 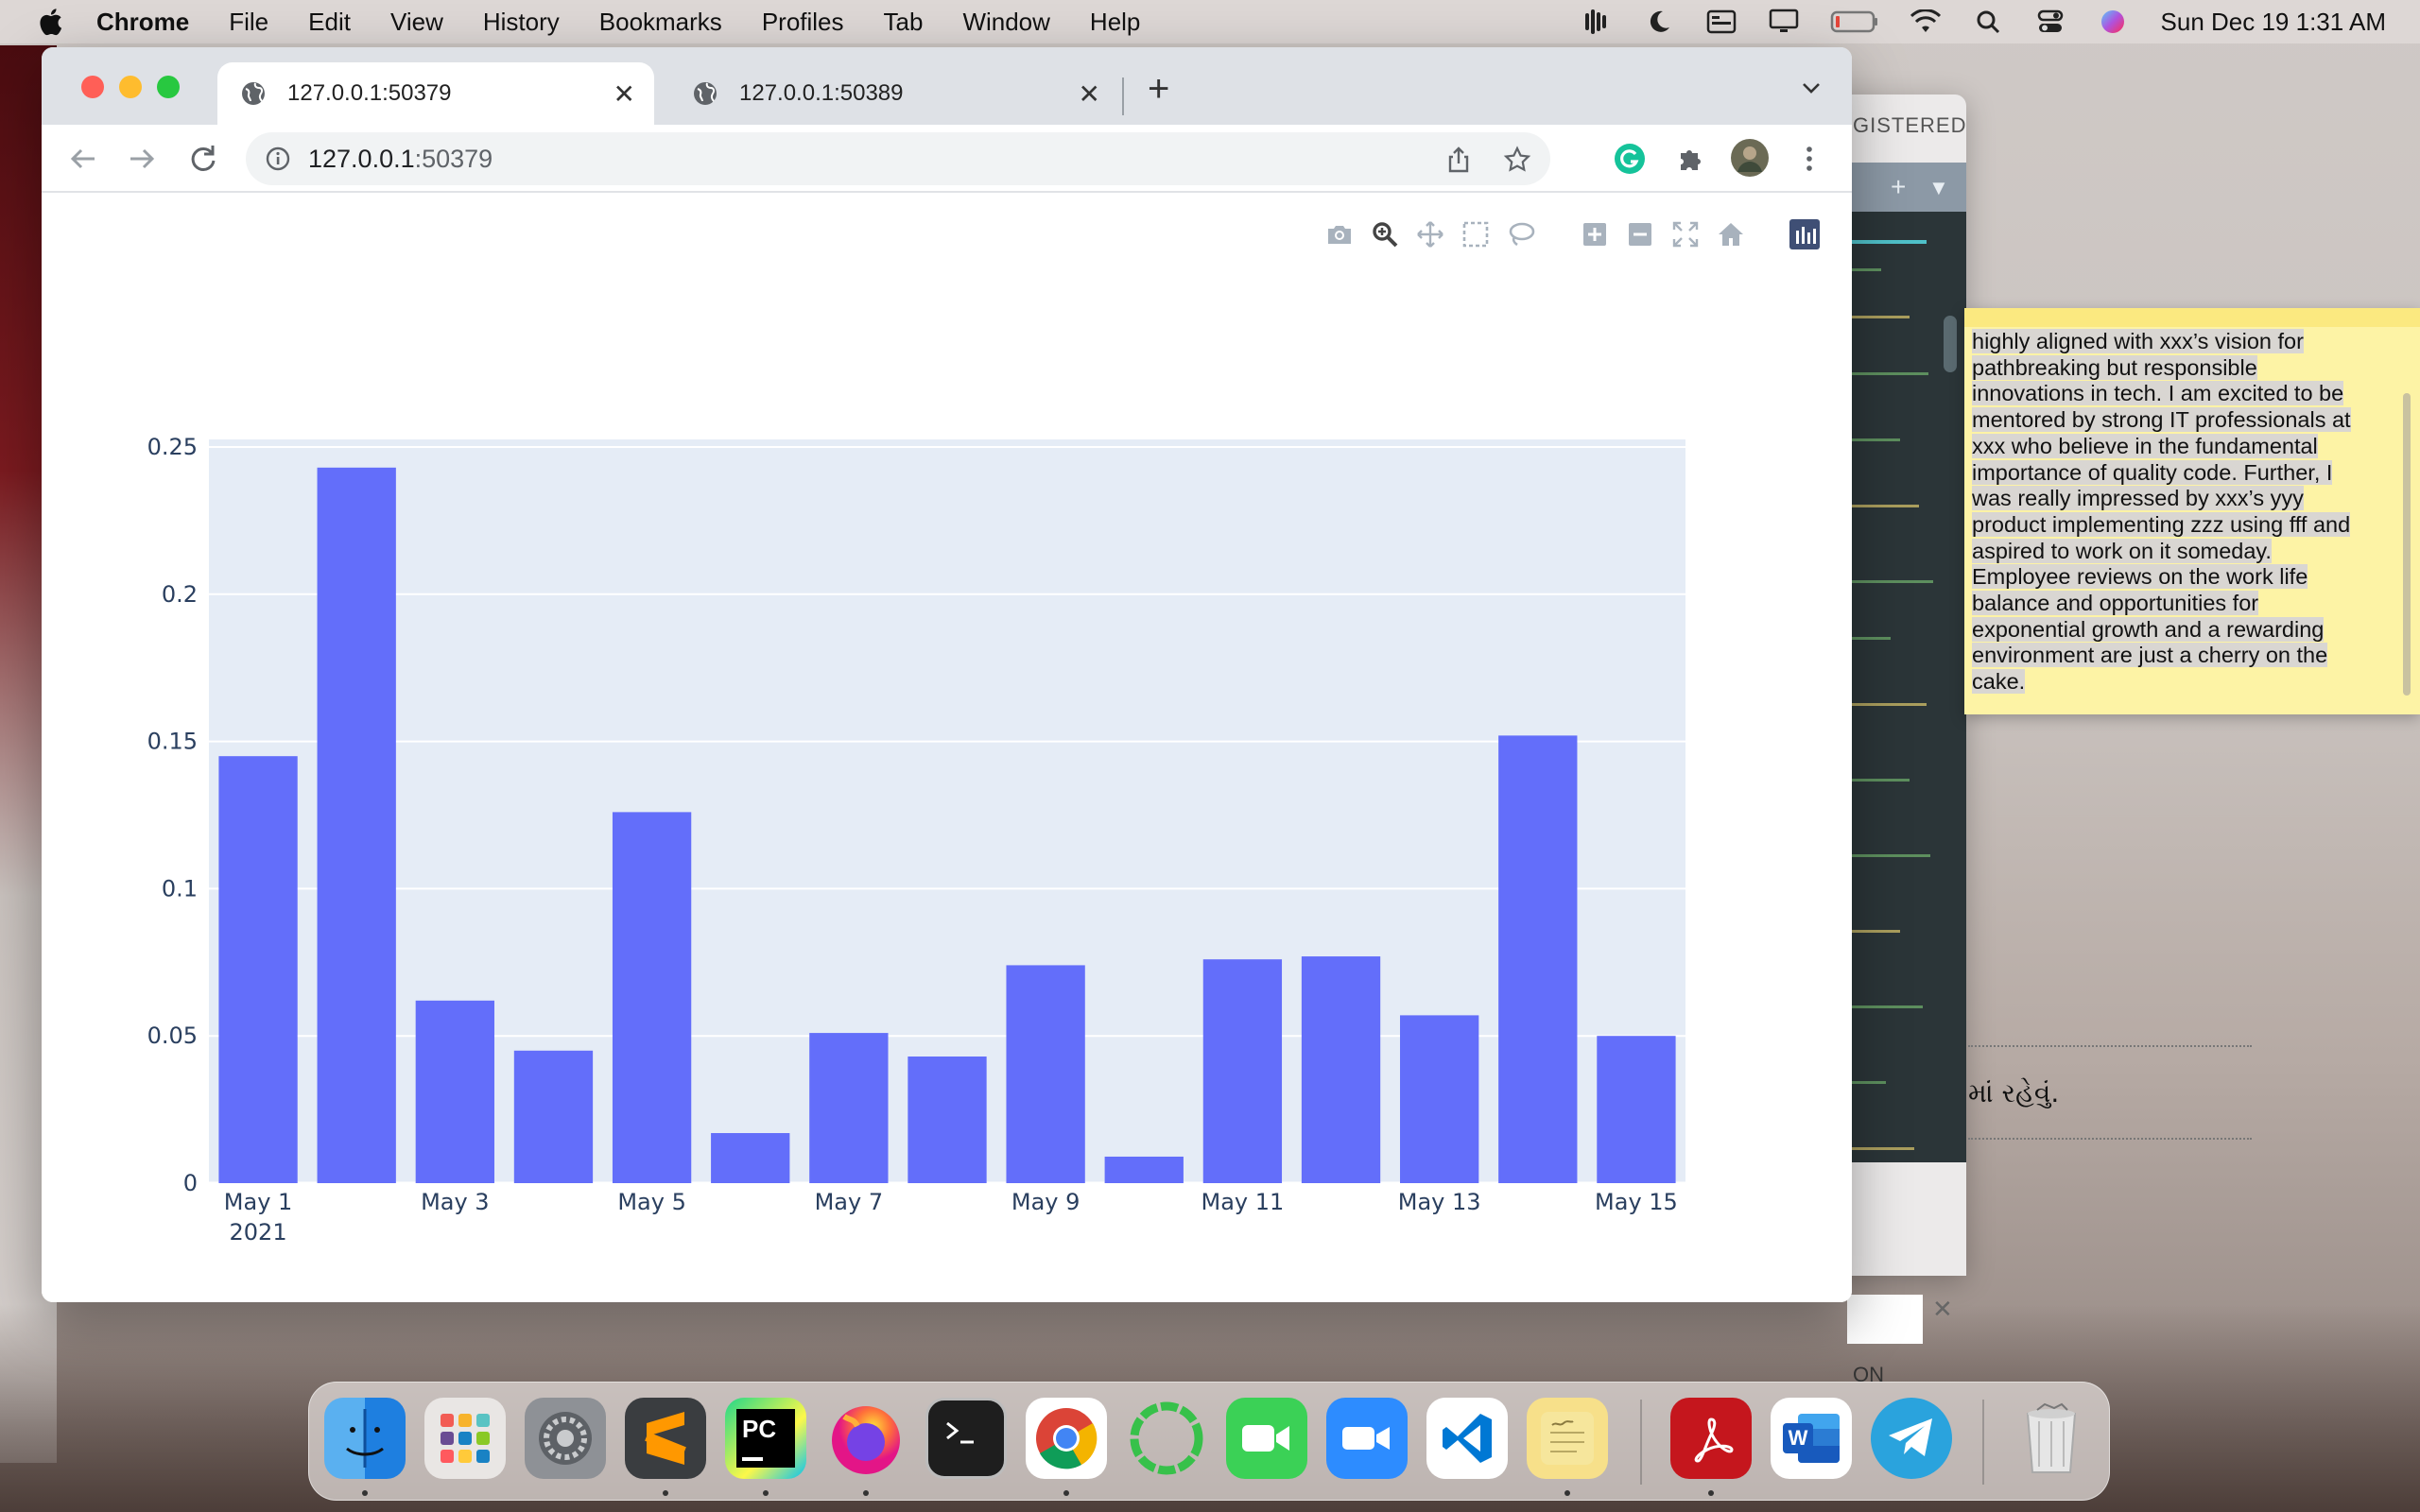 I want to click on menu-file: File, so click(x=249, y=22).